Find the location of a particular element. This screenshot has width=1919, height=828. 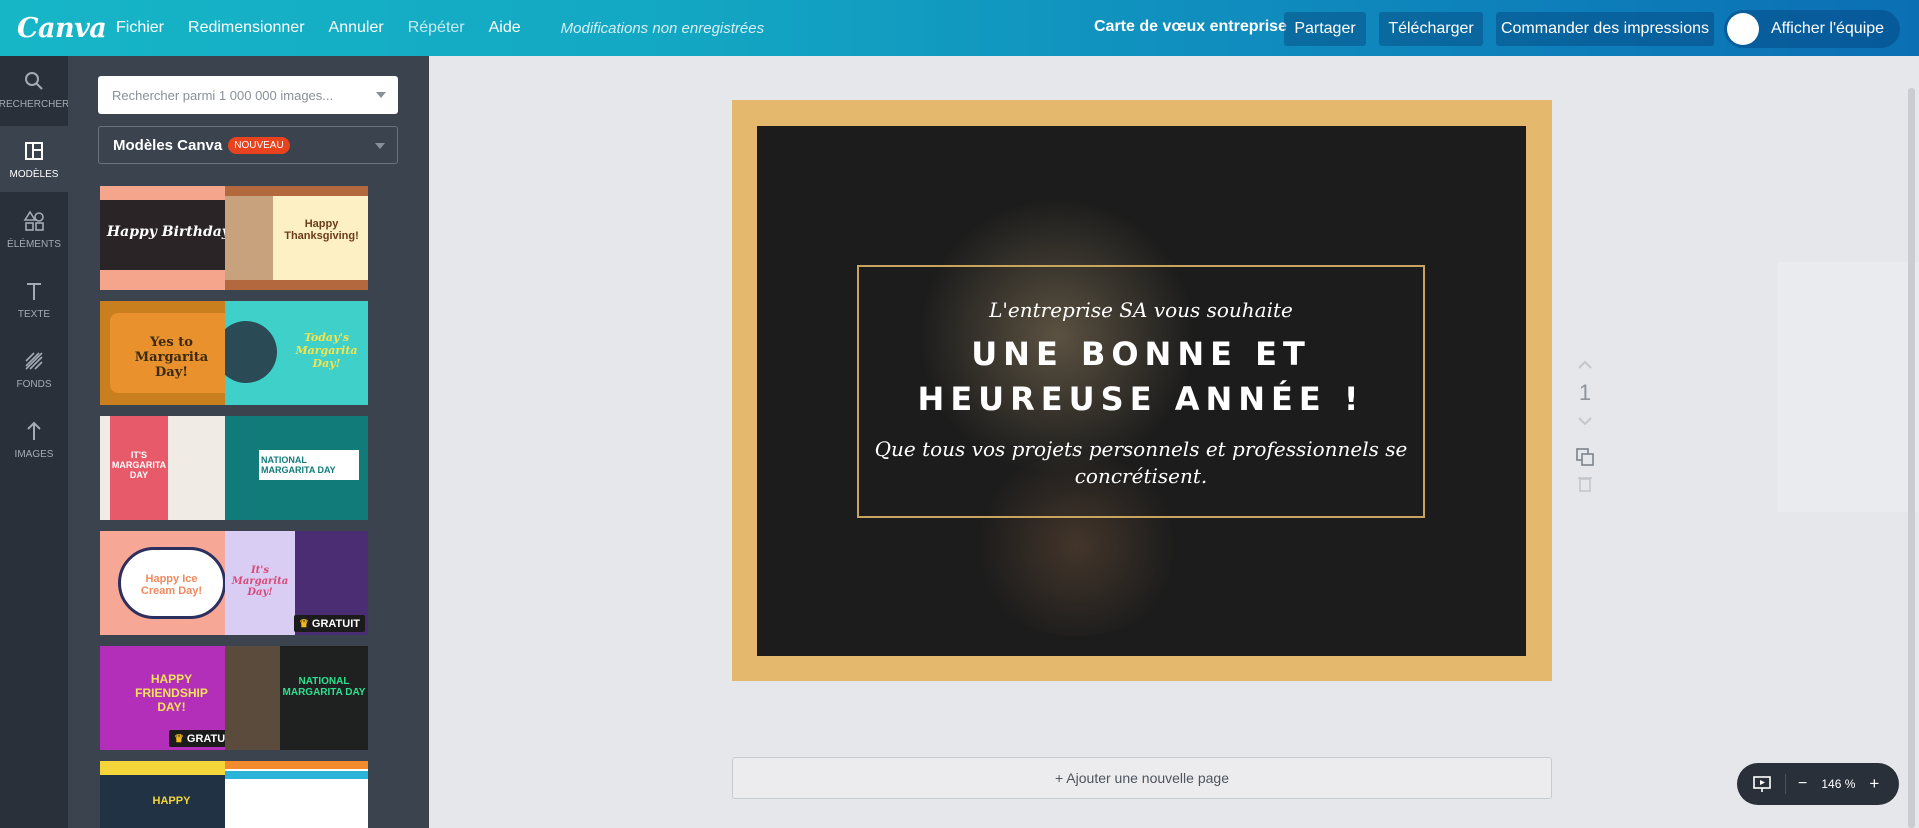

menu-undo: Annuler is located at coordinates (356, 28).